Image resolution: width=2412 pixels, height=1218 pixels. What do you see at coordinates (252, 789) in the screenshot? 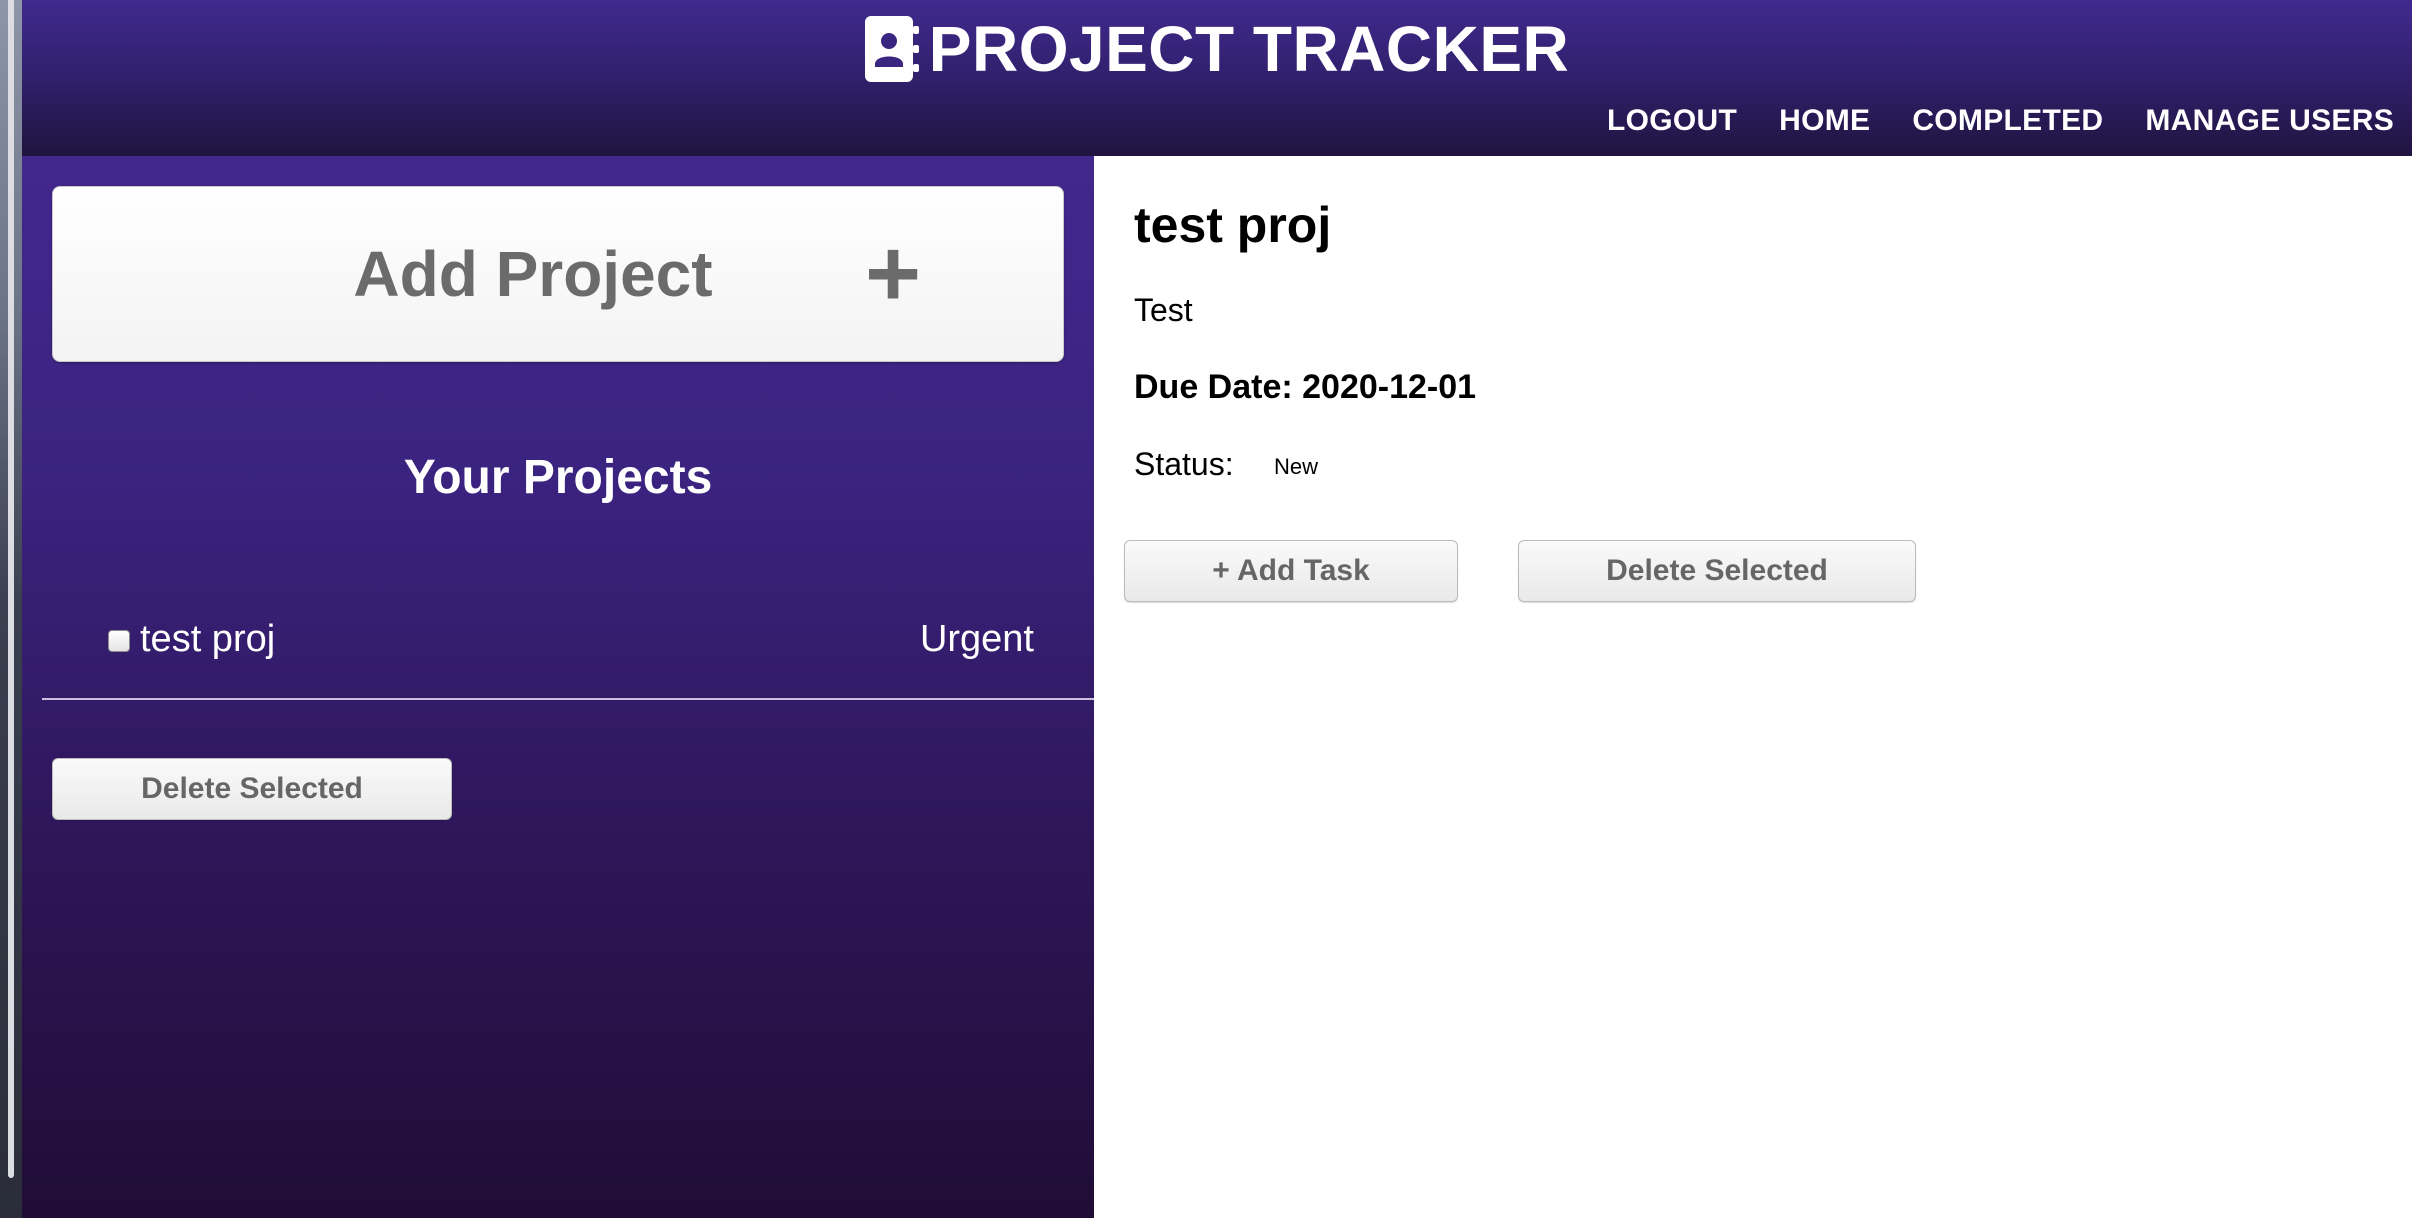
I see `delete-selected-projects-button: Delete Selected` at bounding box center [252, 789].